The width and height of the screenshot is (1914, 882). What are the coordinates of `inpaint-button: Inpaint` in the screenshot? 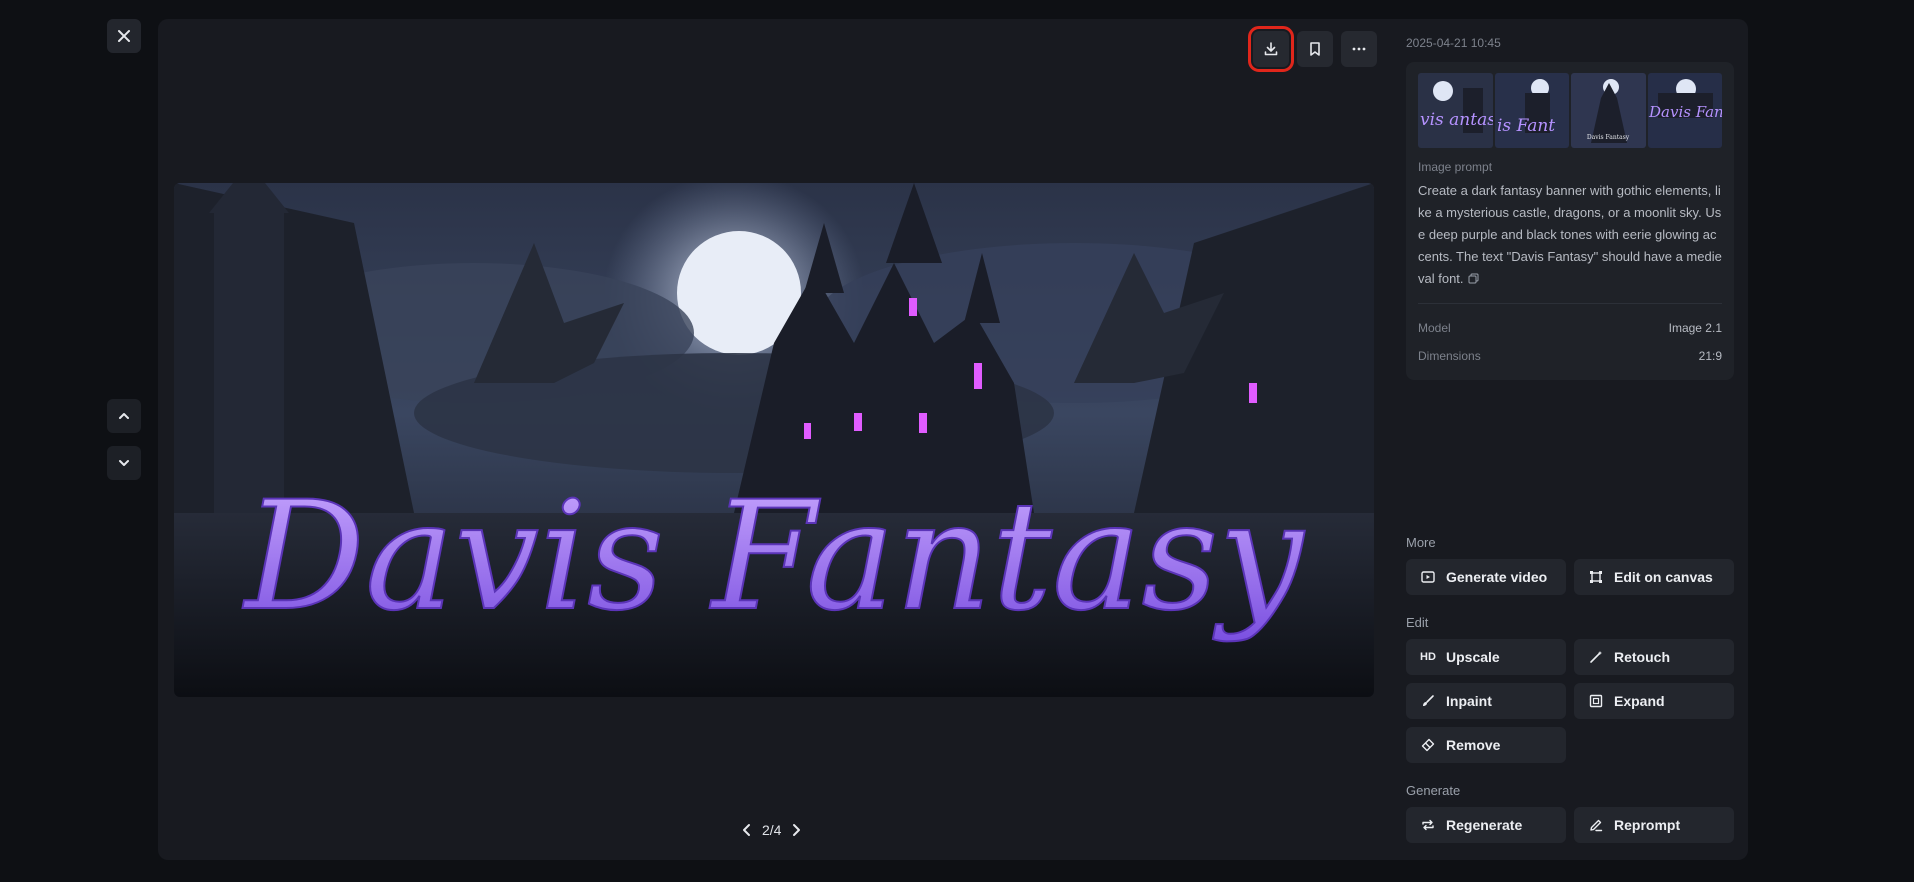 It's located at (1486, 701).